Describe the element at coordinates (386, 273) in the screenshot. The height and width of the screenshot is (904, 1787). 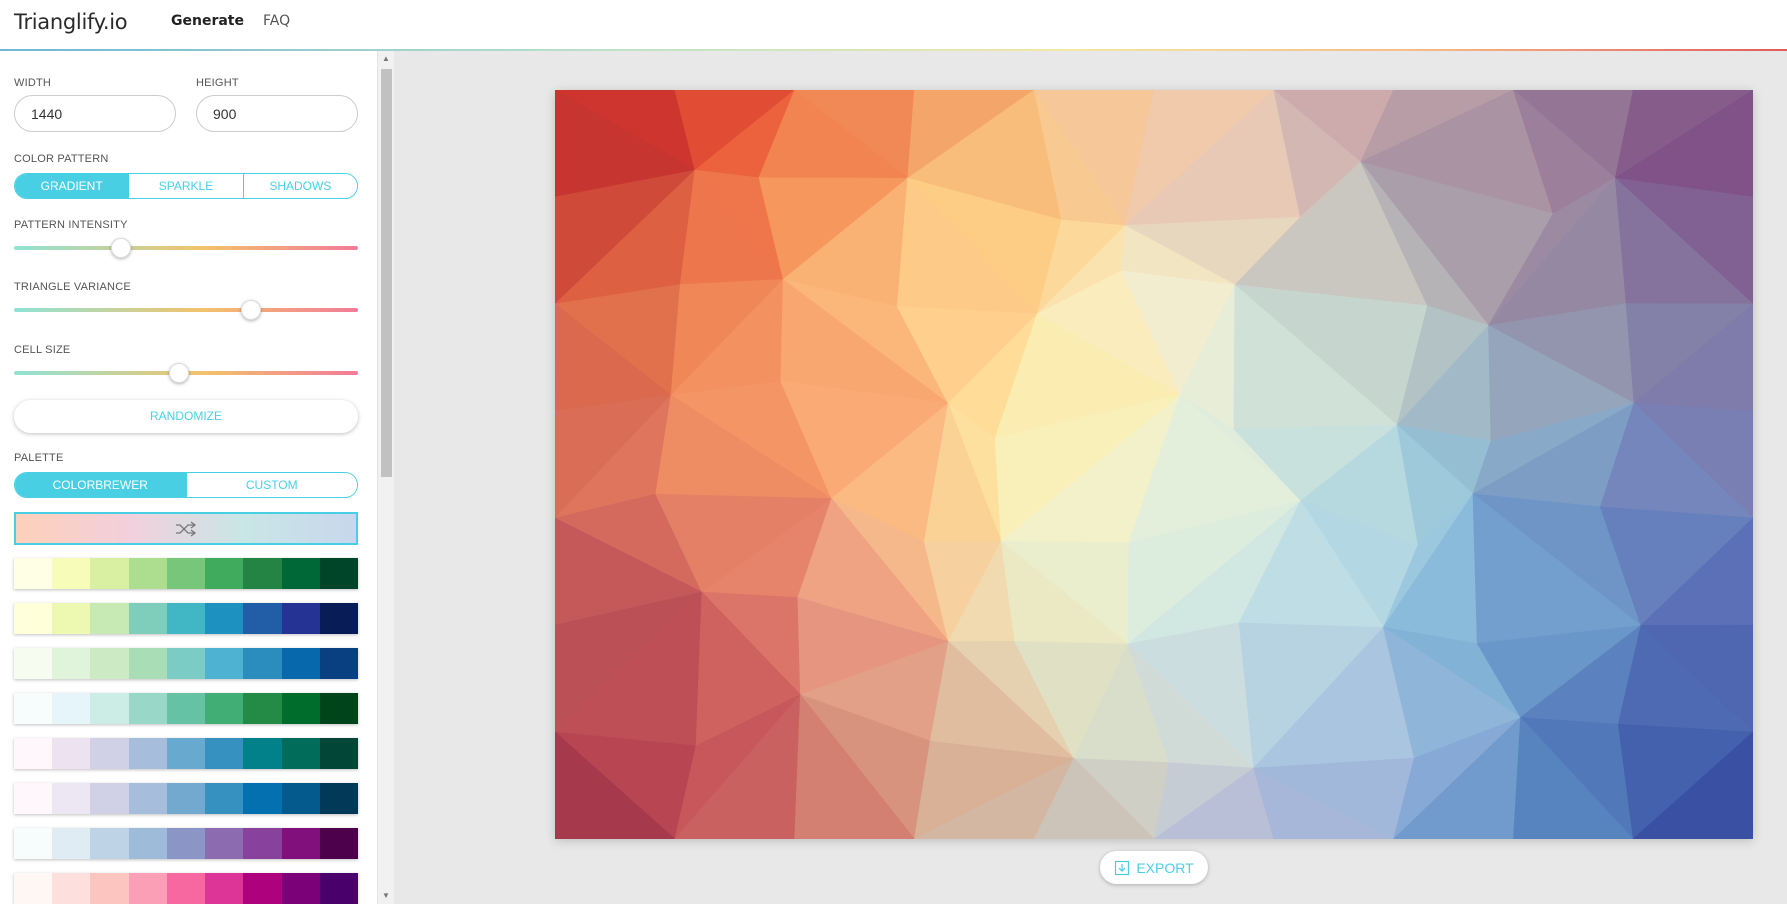
I see `scrollbar-thumb` at that location.